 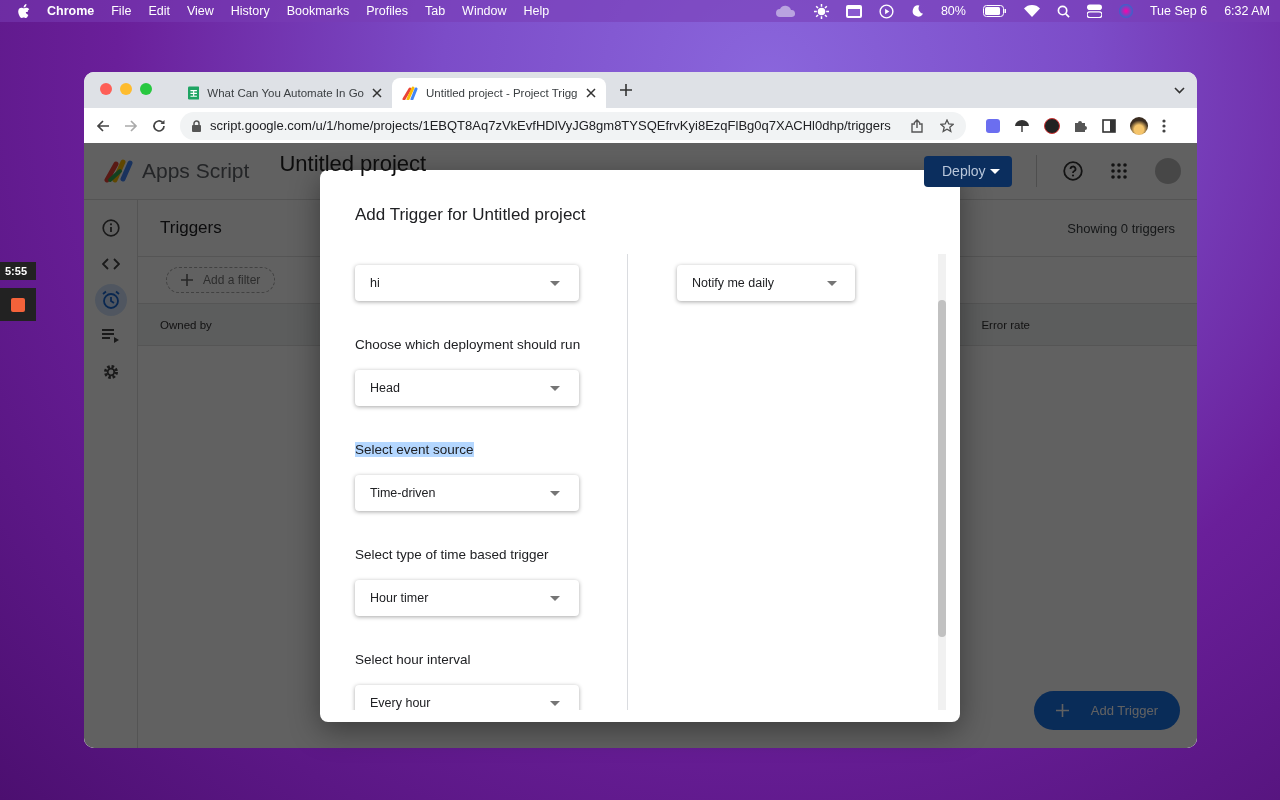 I want to click on field-label: Select event source, so click(x=414, y=449).